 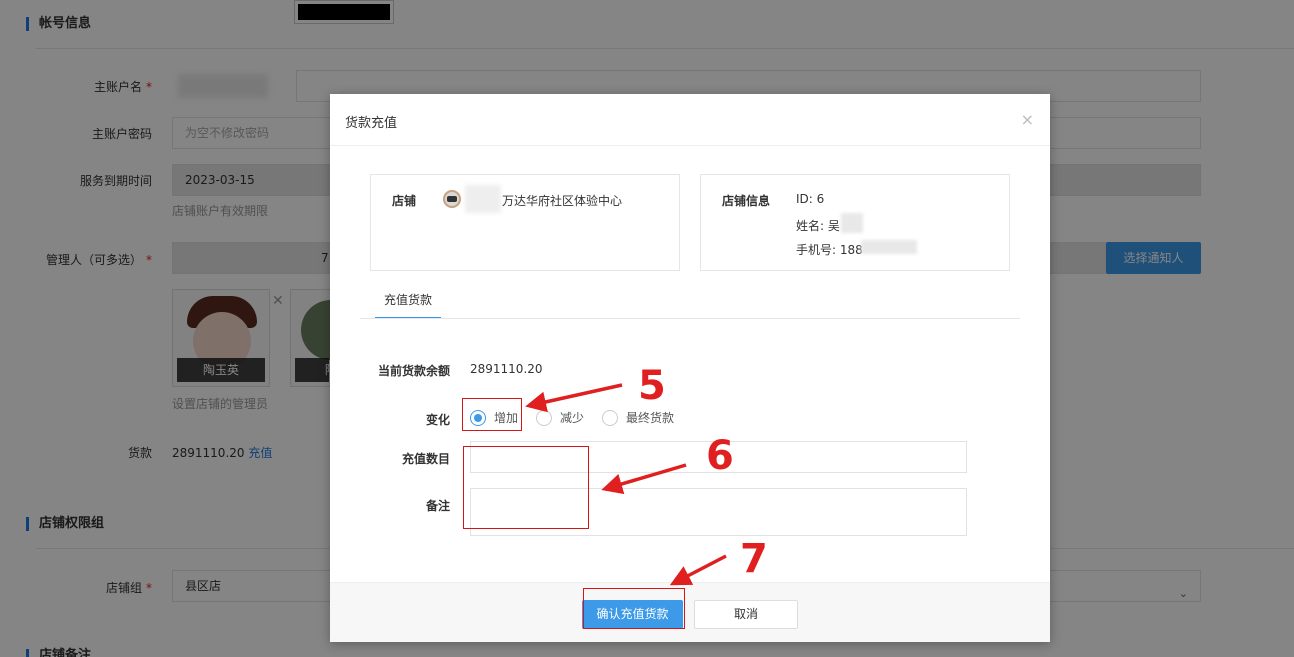 I want to click on redacted-store-prefix, so click(x=483, y=199).